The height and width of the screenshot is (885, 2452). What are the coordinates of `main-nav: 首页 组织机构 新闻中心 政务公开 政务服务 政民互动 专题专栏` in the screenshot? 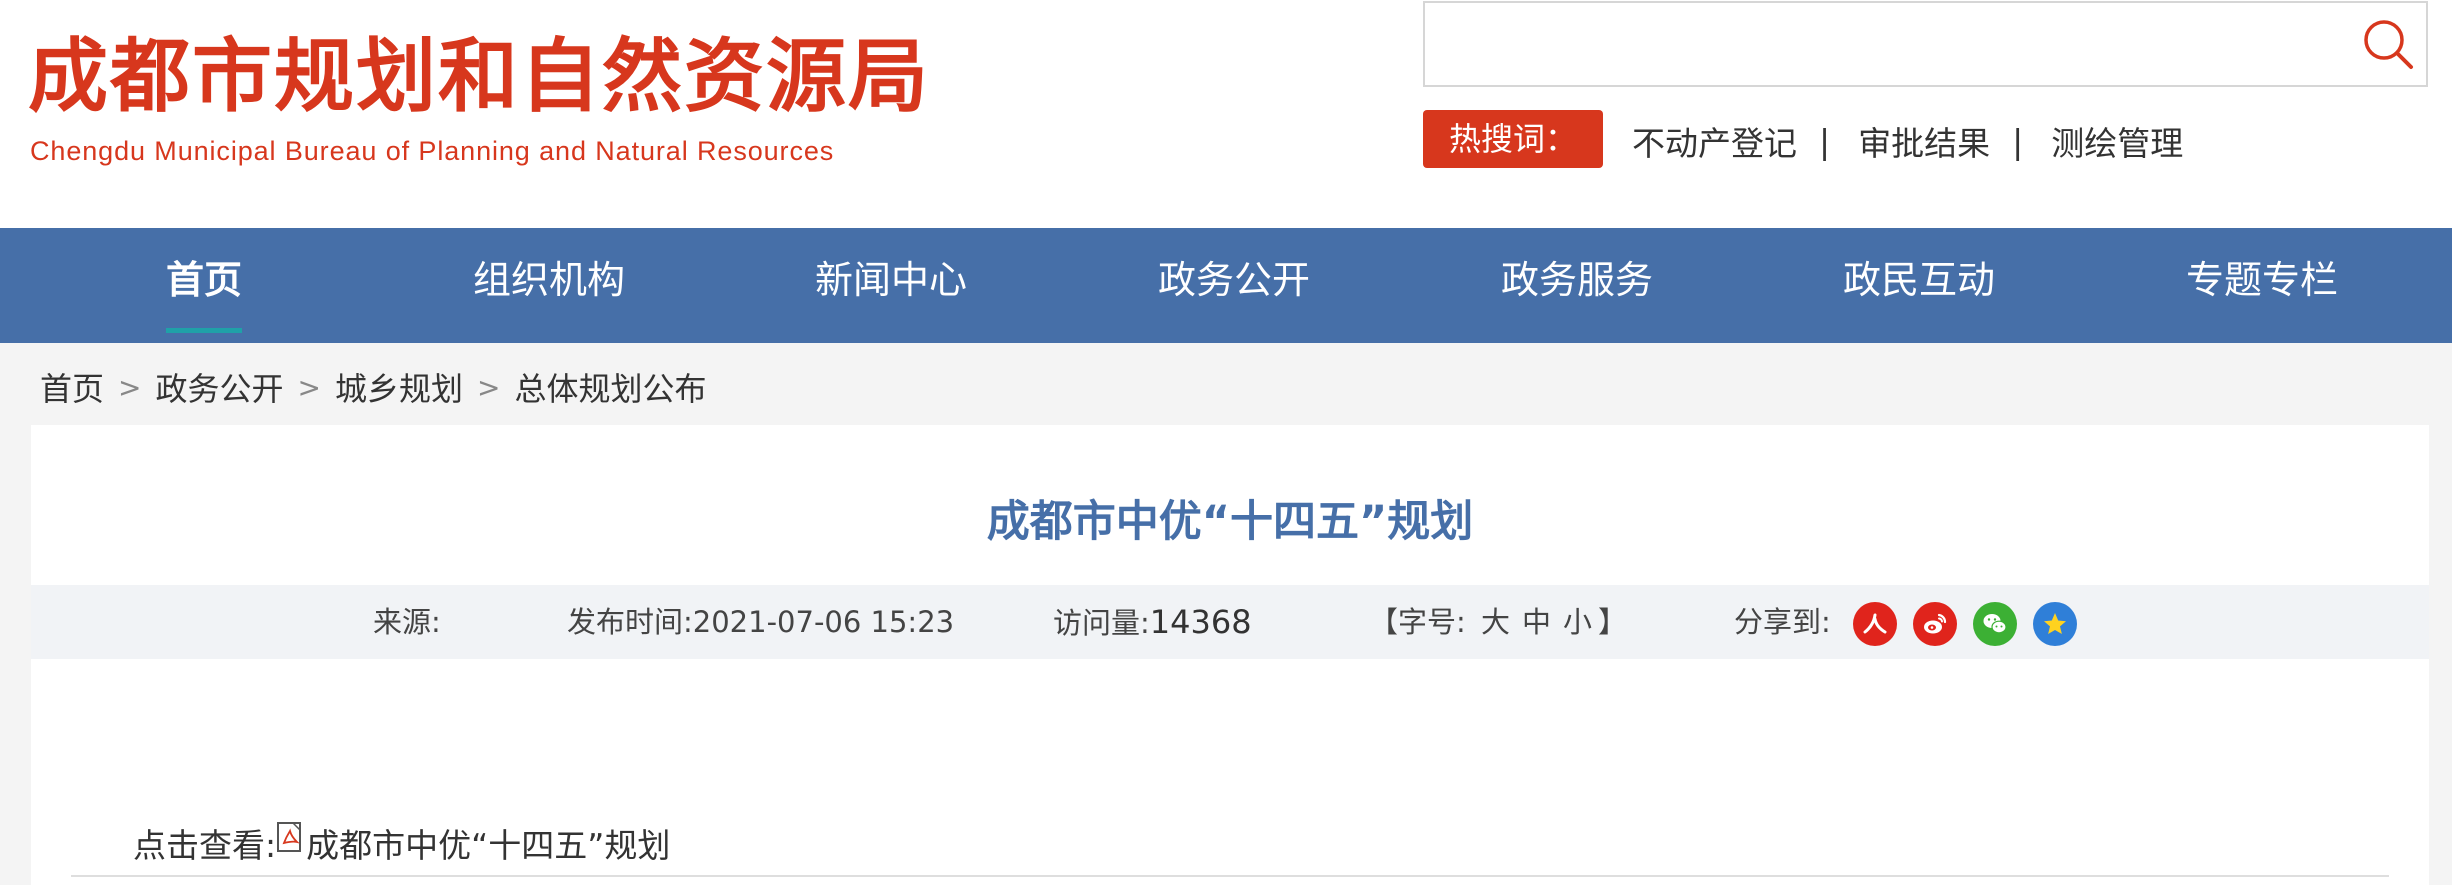 It's located at (1226, 285).